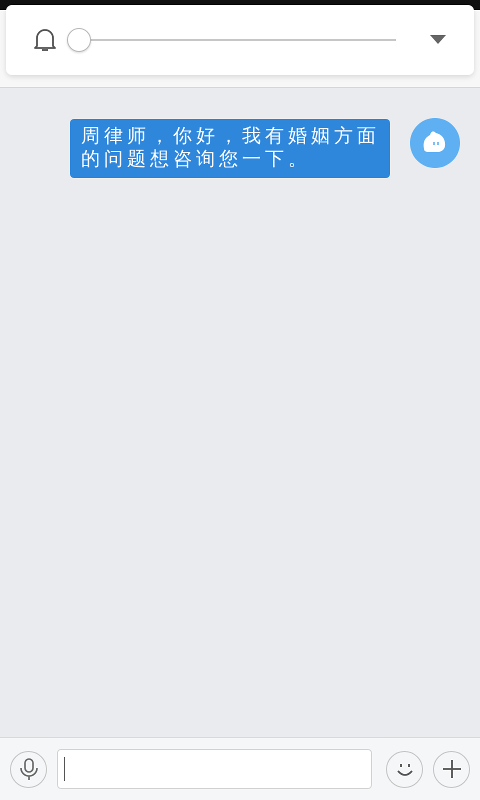 The image size is (480, 800). Describe the element at coordinates (45, 40) in the screenshot. I see `bell-icon` at that location.